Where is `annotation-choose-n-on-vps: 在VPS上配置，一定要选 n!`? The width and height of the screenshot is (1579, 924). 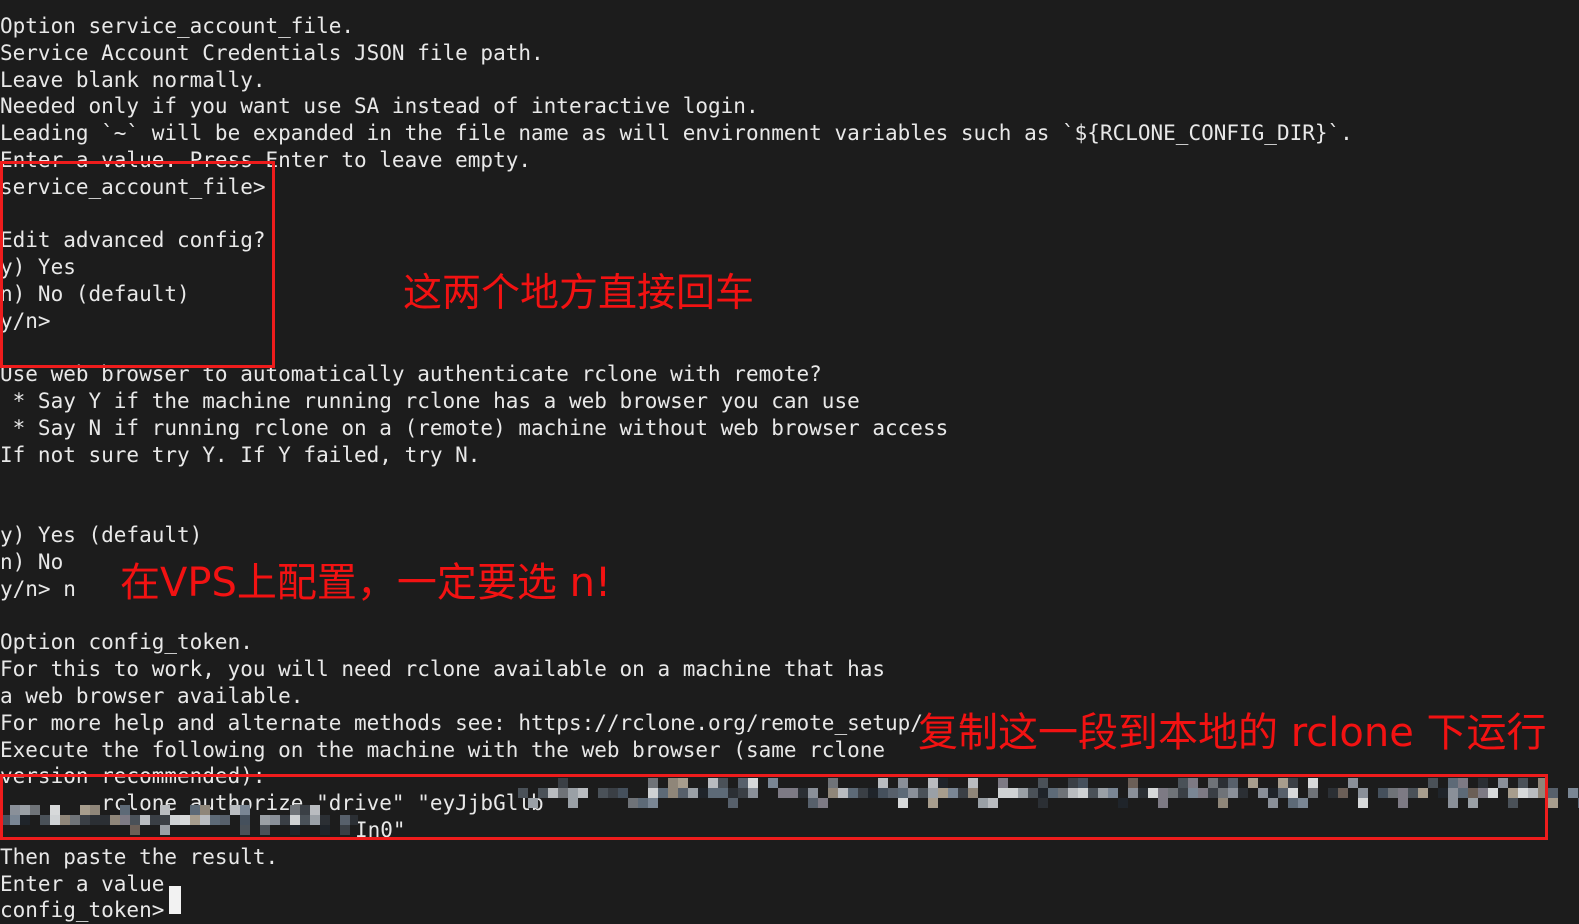 annotation-choose-n-on-vps: 在VPS上配置，一定要选 n! is located at coordinates (365, 583).